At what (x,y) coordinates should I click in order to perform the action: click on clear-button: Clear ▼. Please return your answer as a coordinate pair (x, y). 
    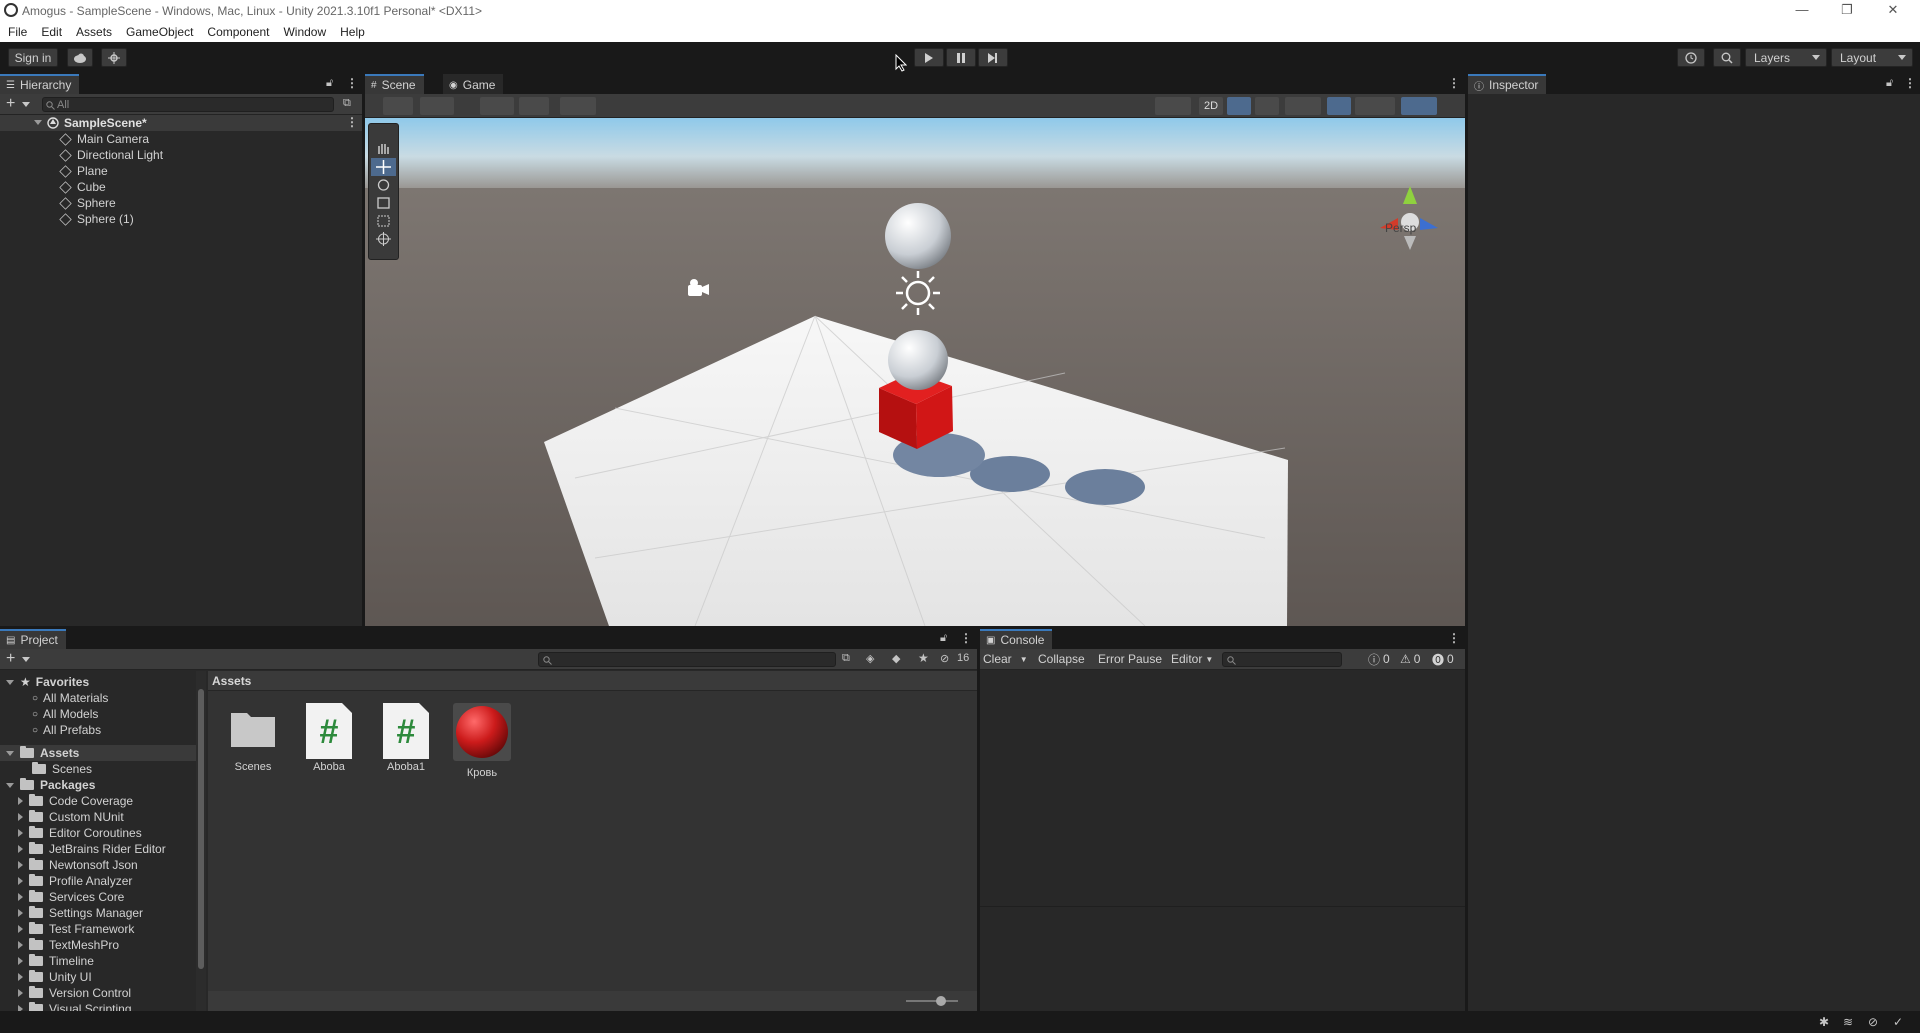
    Looking at the image, I should click on (1005, 659).